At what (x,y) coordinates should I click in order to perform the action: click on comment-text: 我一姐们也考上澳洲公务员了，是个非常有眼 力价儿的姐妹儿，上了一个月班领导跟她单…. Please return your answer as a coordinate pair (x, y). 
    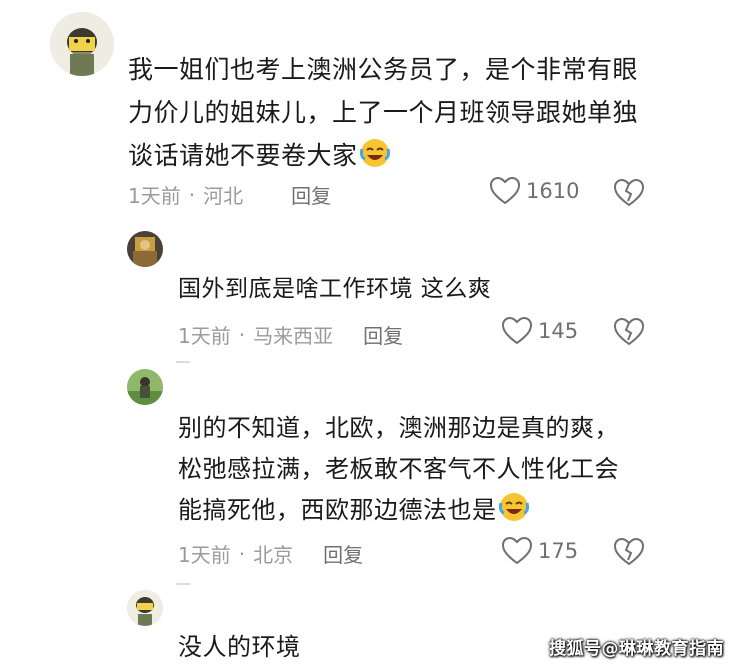
    Looking at the image, I should click on (383, 112).